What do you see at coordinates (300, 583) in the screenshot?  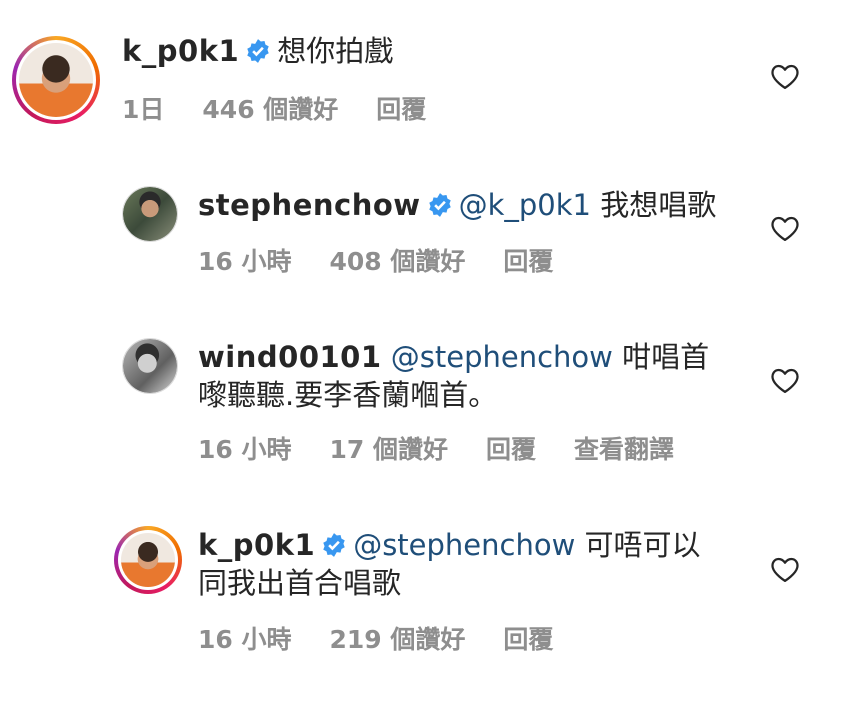 I see `comment-body-line2: 同我出首合唱歌` at bounding box center [300, 583].